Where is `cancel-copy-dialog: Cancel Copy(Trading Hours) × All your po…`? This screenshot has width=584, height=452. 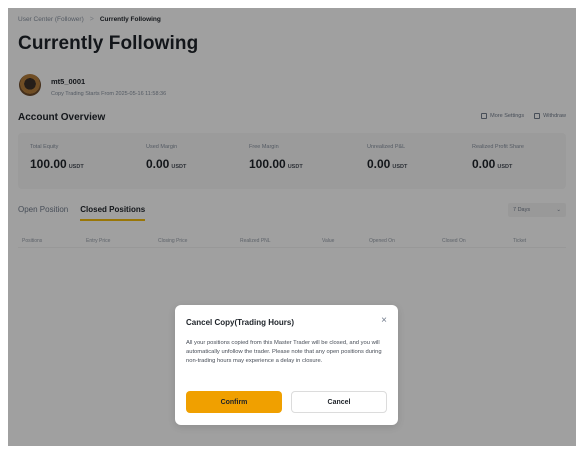
cancel-copy-dialog: Cancel Copy(Trading Hours) × All your po… is located at coordinates (286, 365).